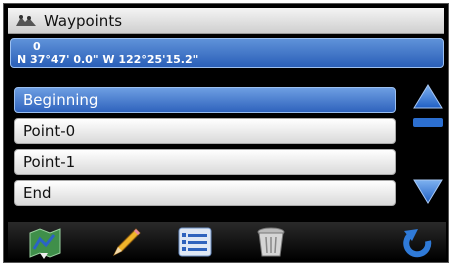  I want to click on trash-icon, so click(271, 242).